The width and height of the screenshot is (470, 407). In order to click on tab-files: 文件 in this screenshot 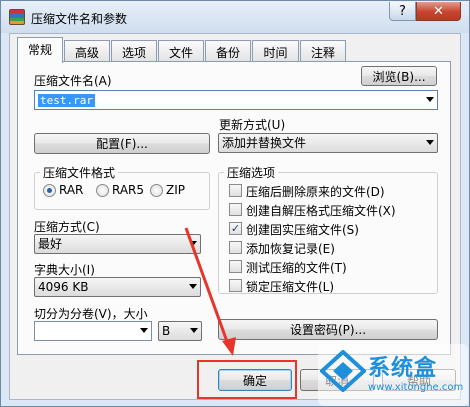, I will do `click(181, 50)`.